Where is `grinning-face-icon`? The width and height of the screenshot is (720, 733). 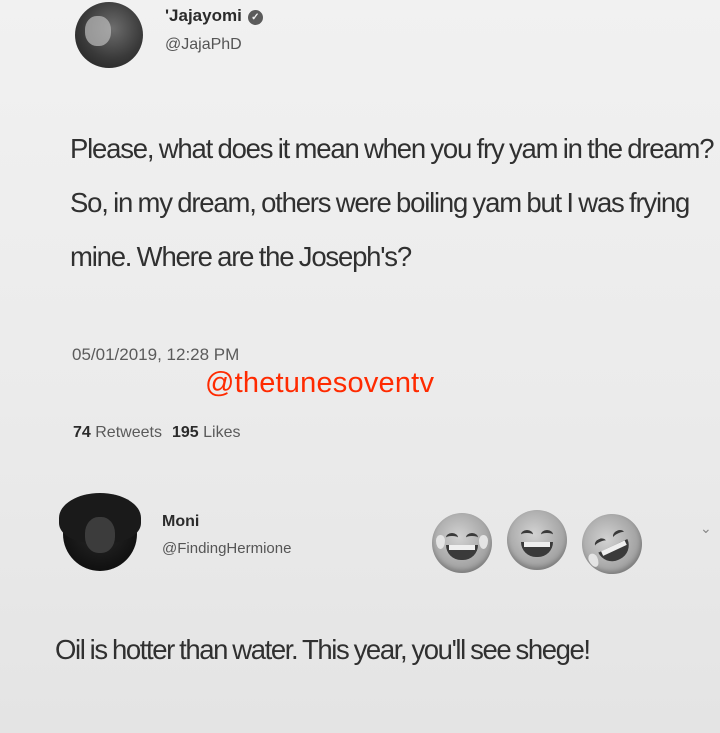 grinning-face-icon is located at coordinates (537, 540).